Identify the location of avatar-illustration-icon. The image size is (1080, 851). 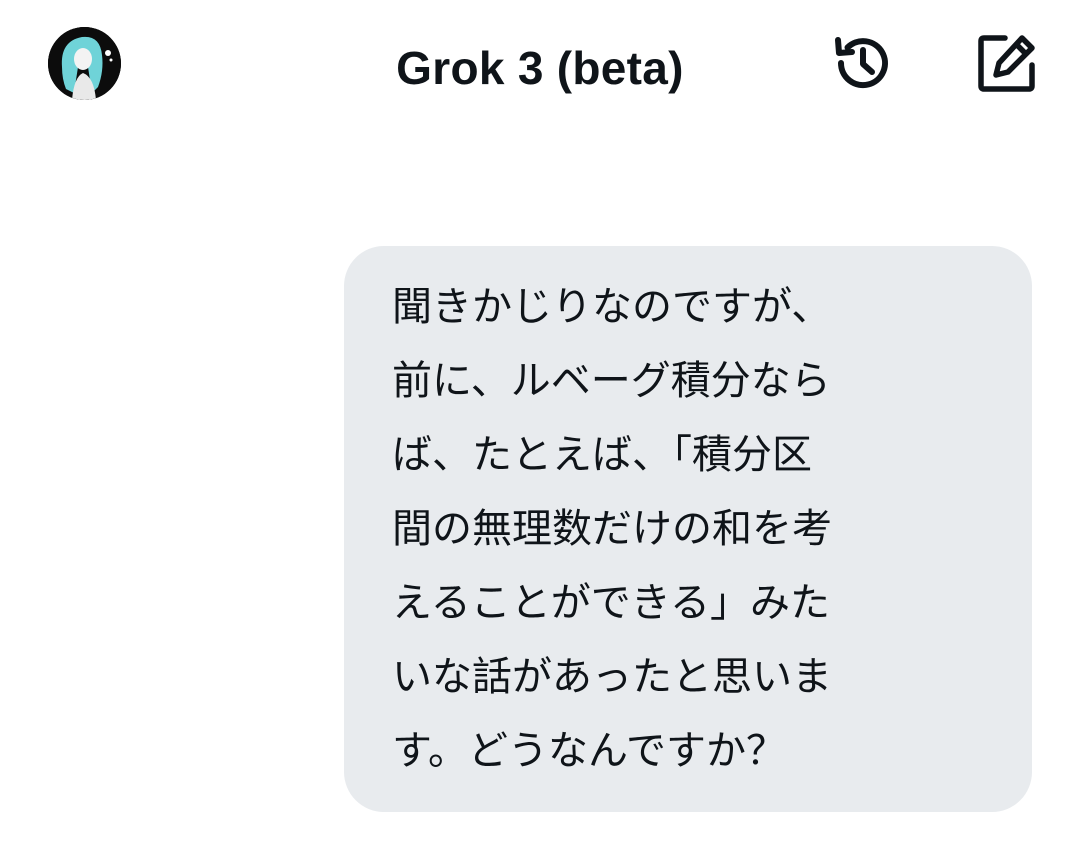
(84, 63).